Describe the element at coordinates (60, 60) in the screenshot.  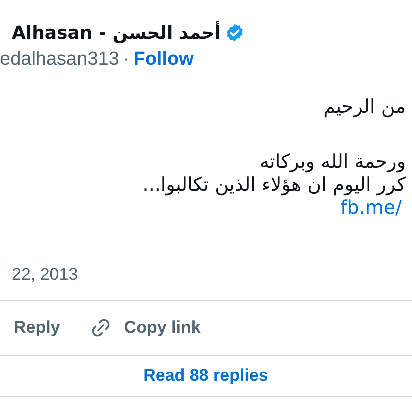
I see `author-handle: edalhasan313` at that location.